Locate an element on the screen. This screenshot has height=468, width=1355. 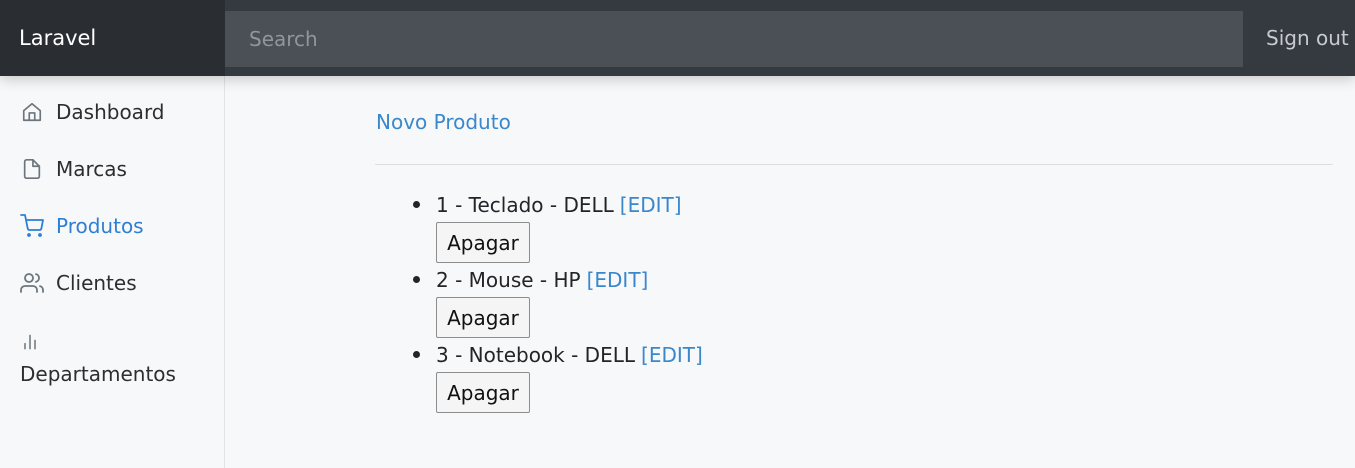
cart-icon is located at coordinates (32, 226).